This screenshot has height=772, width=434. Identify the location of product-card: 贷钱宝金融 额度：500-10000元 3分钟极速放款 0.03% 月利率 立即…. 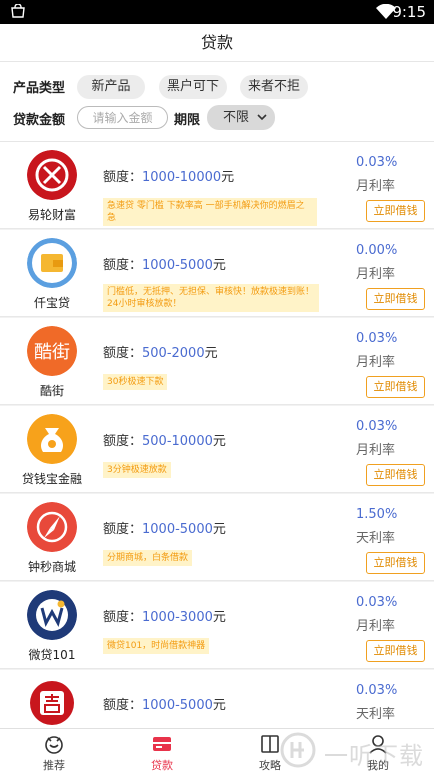
(217, 449).